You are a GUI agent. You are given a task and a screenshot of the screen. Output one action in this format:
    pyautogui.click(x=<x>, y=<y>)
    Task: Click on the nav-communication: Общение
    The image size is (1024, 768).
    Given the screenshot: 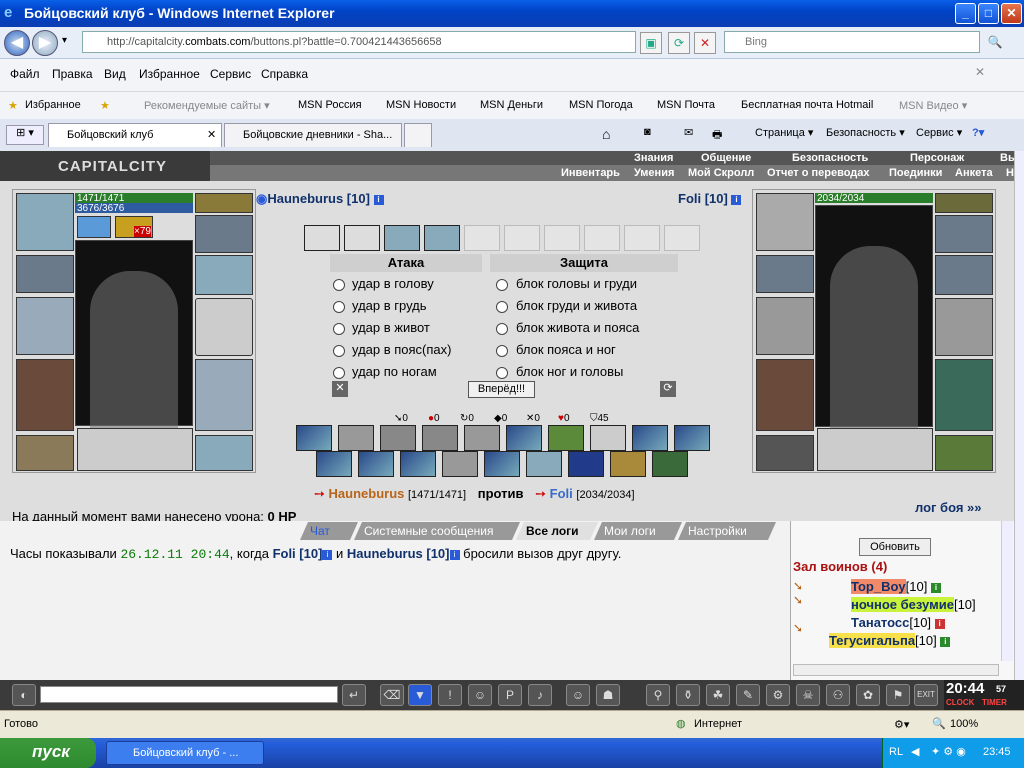 What is the action you would take?
    pyautogui.click(x=726, y=158)
    